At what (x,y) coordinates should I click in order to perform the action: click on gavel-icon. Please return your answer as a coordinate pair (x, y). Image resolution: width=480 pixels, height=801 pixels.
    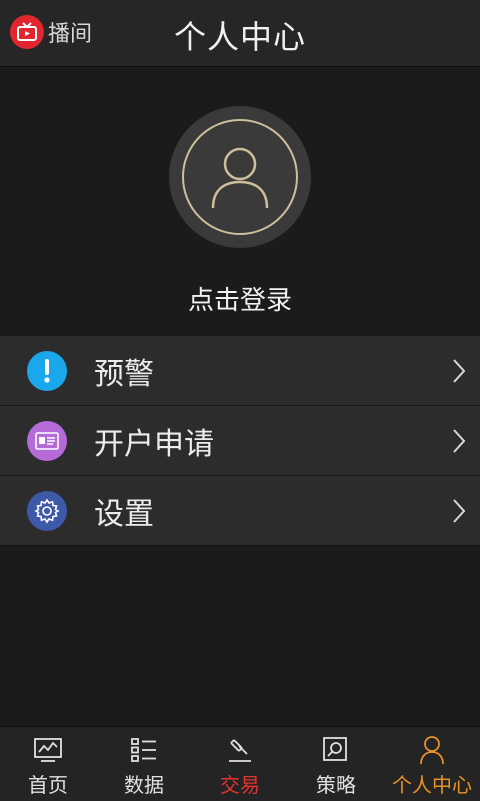
    Looking at the image, I should click on (240, 750).